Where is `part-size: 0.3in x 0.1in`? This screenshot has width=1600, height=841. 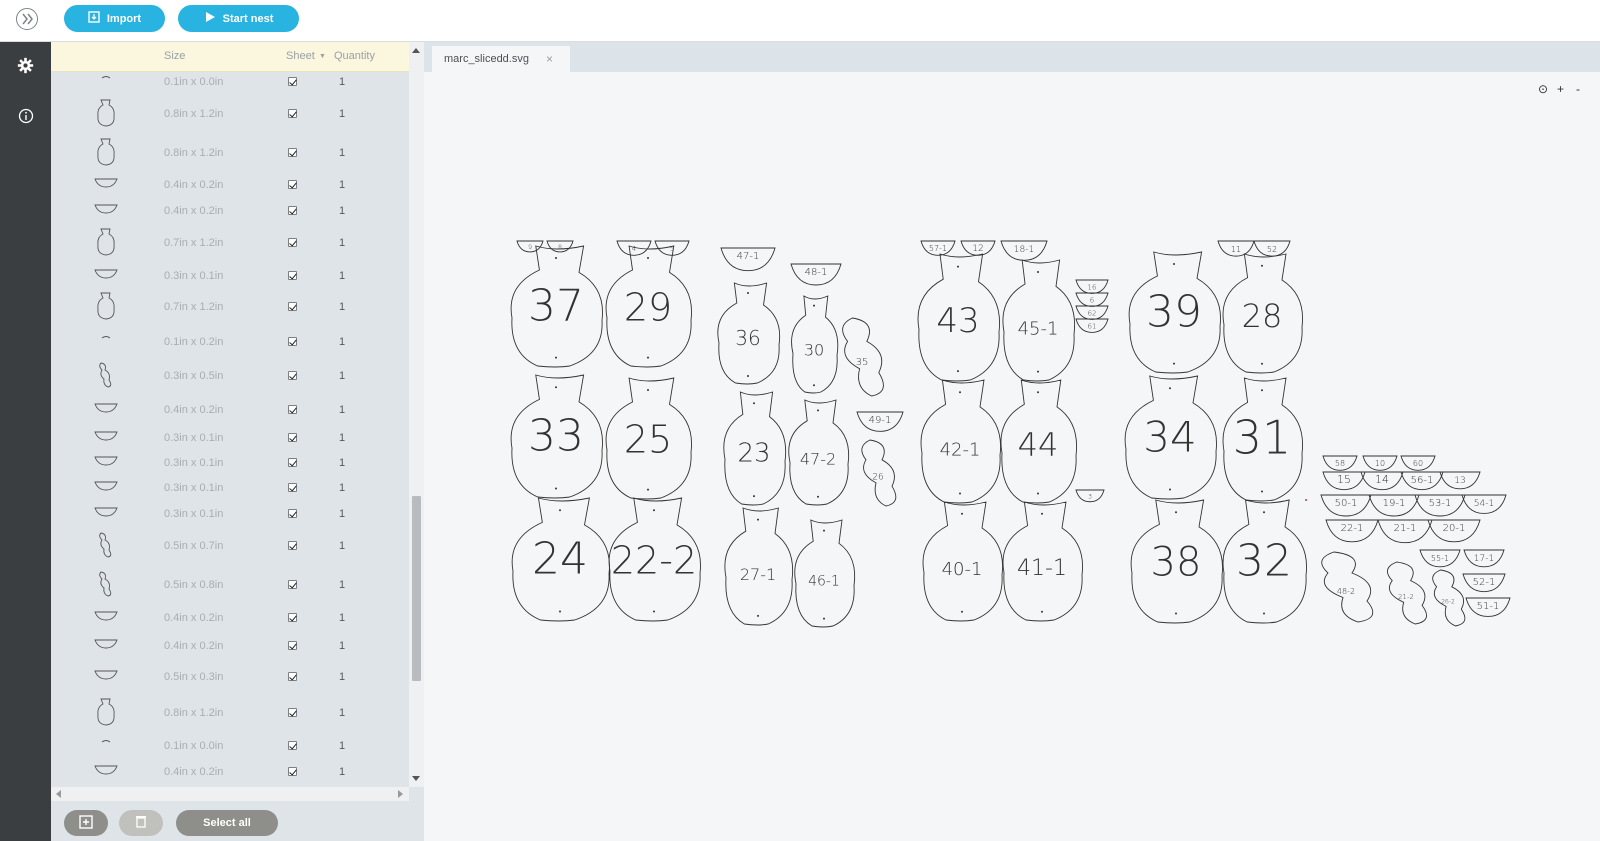 part-size: 0.3in x 0.1in is located at coordinates (194, 463).